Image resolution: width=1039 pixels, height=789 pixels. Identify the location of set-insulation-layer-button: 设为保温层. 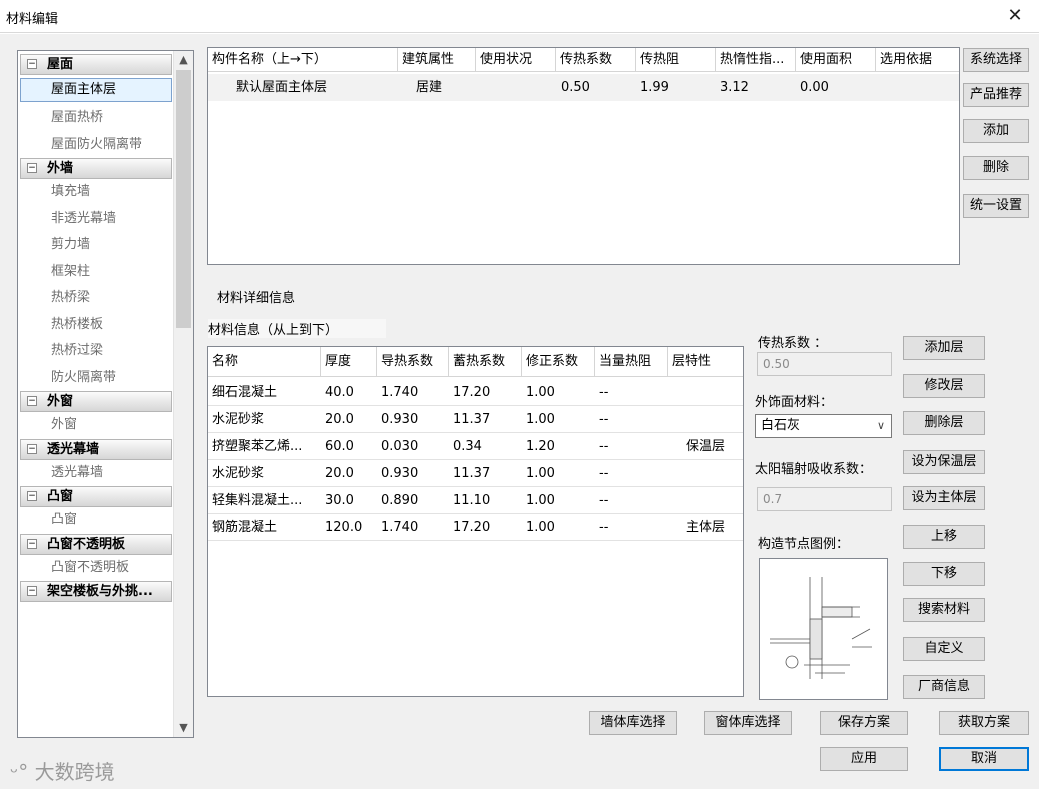
(944, 462).